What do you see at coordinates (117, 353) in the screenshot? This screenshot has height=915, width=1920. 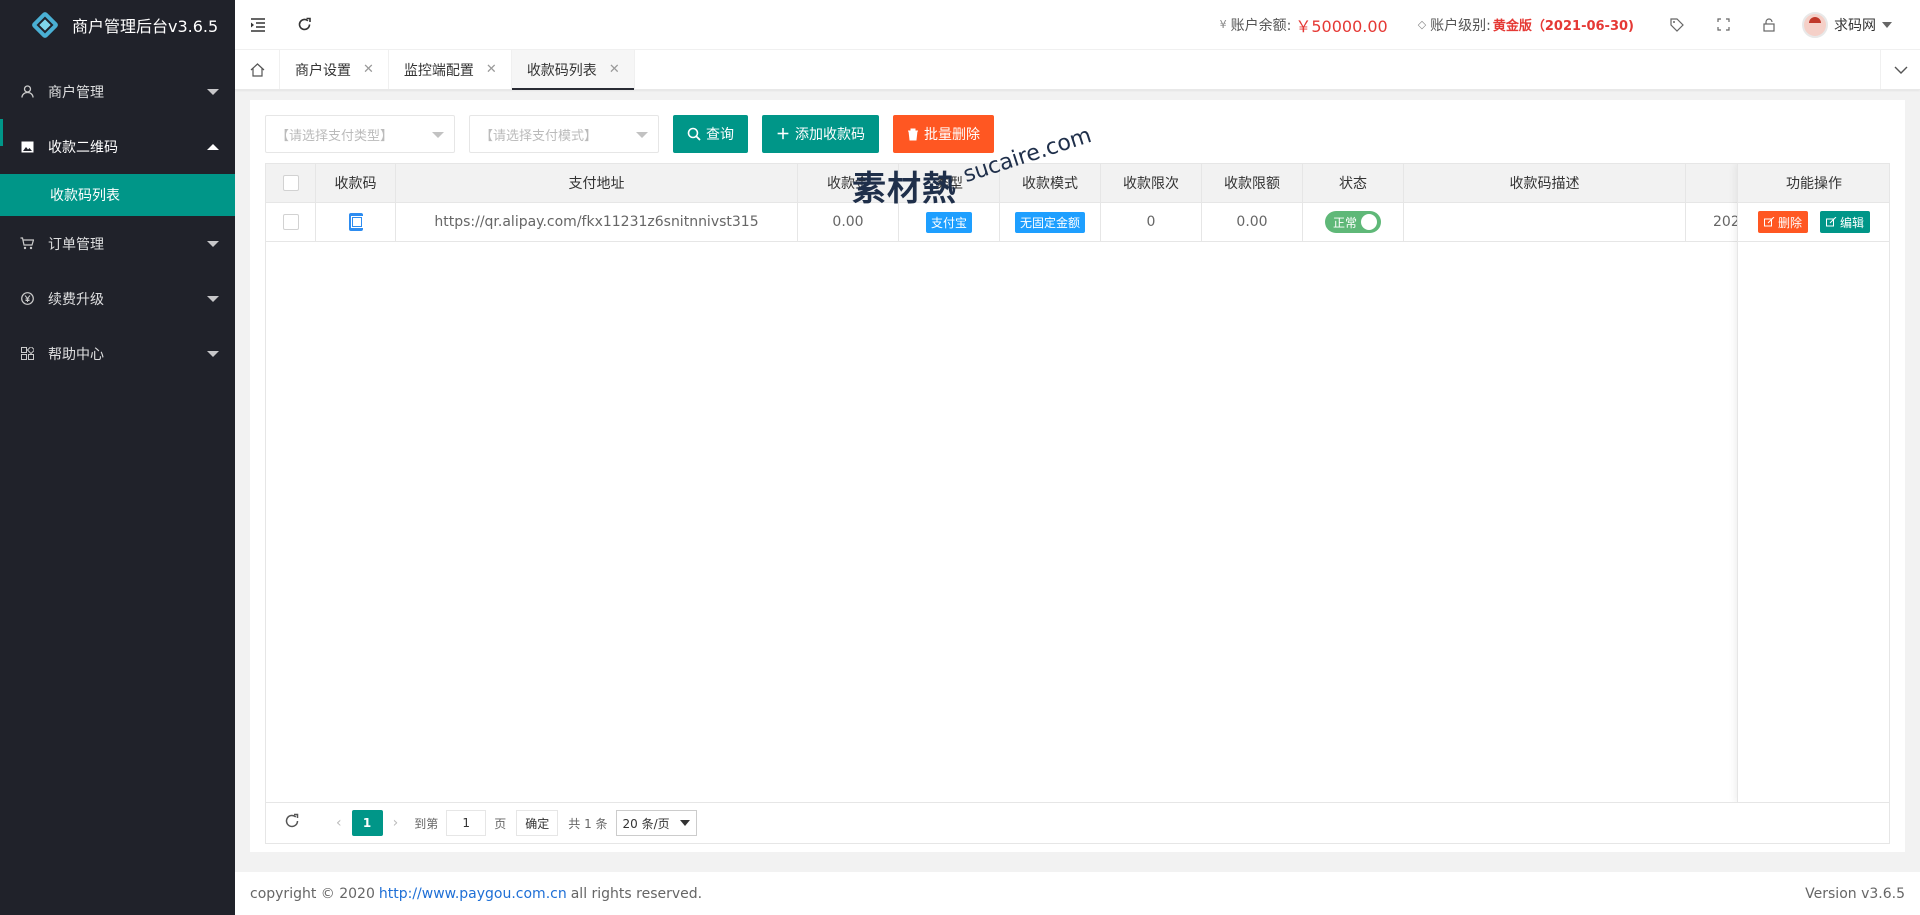 I see `sidebar-item-help: 帮助中心` at bounding box center [117, 353].